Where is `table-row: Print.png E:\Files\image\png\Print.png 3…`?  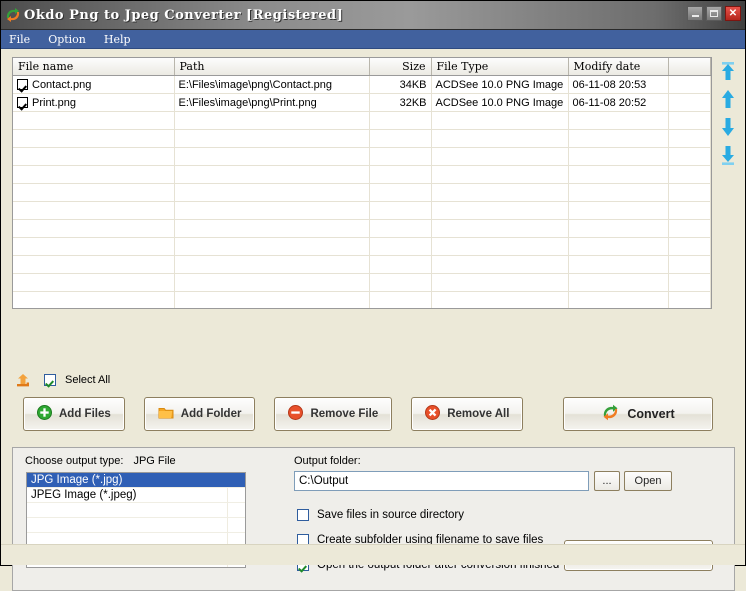 table-row: Print.png E:\Files\image\png\Print.png 3… is located at coordinates (362, 102).